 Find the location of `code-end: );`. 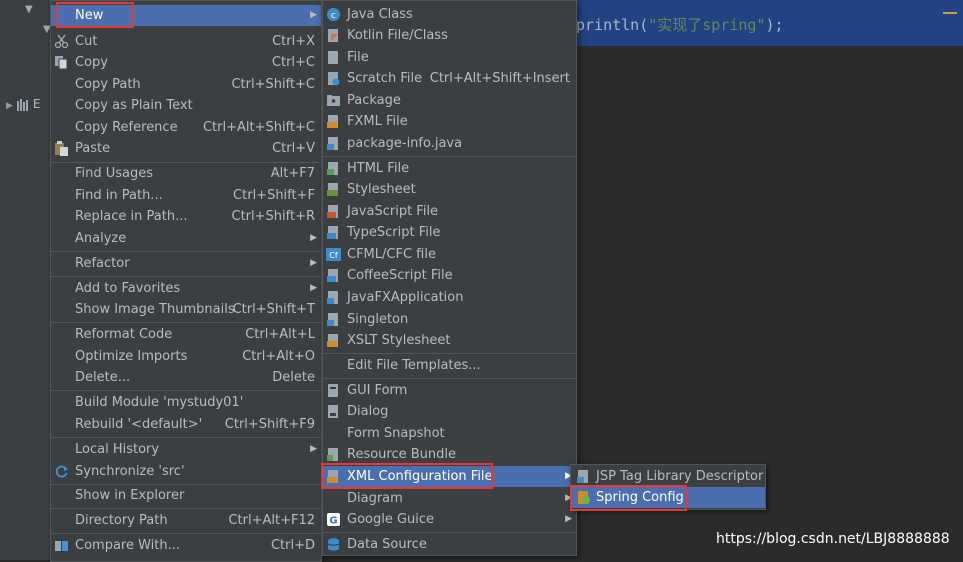

code-end: ); is located at coordinates (774, 25).